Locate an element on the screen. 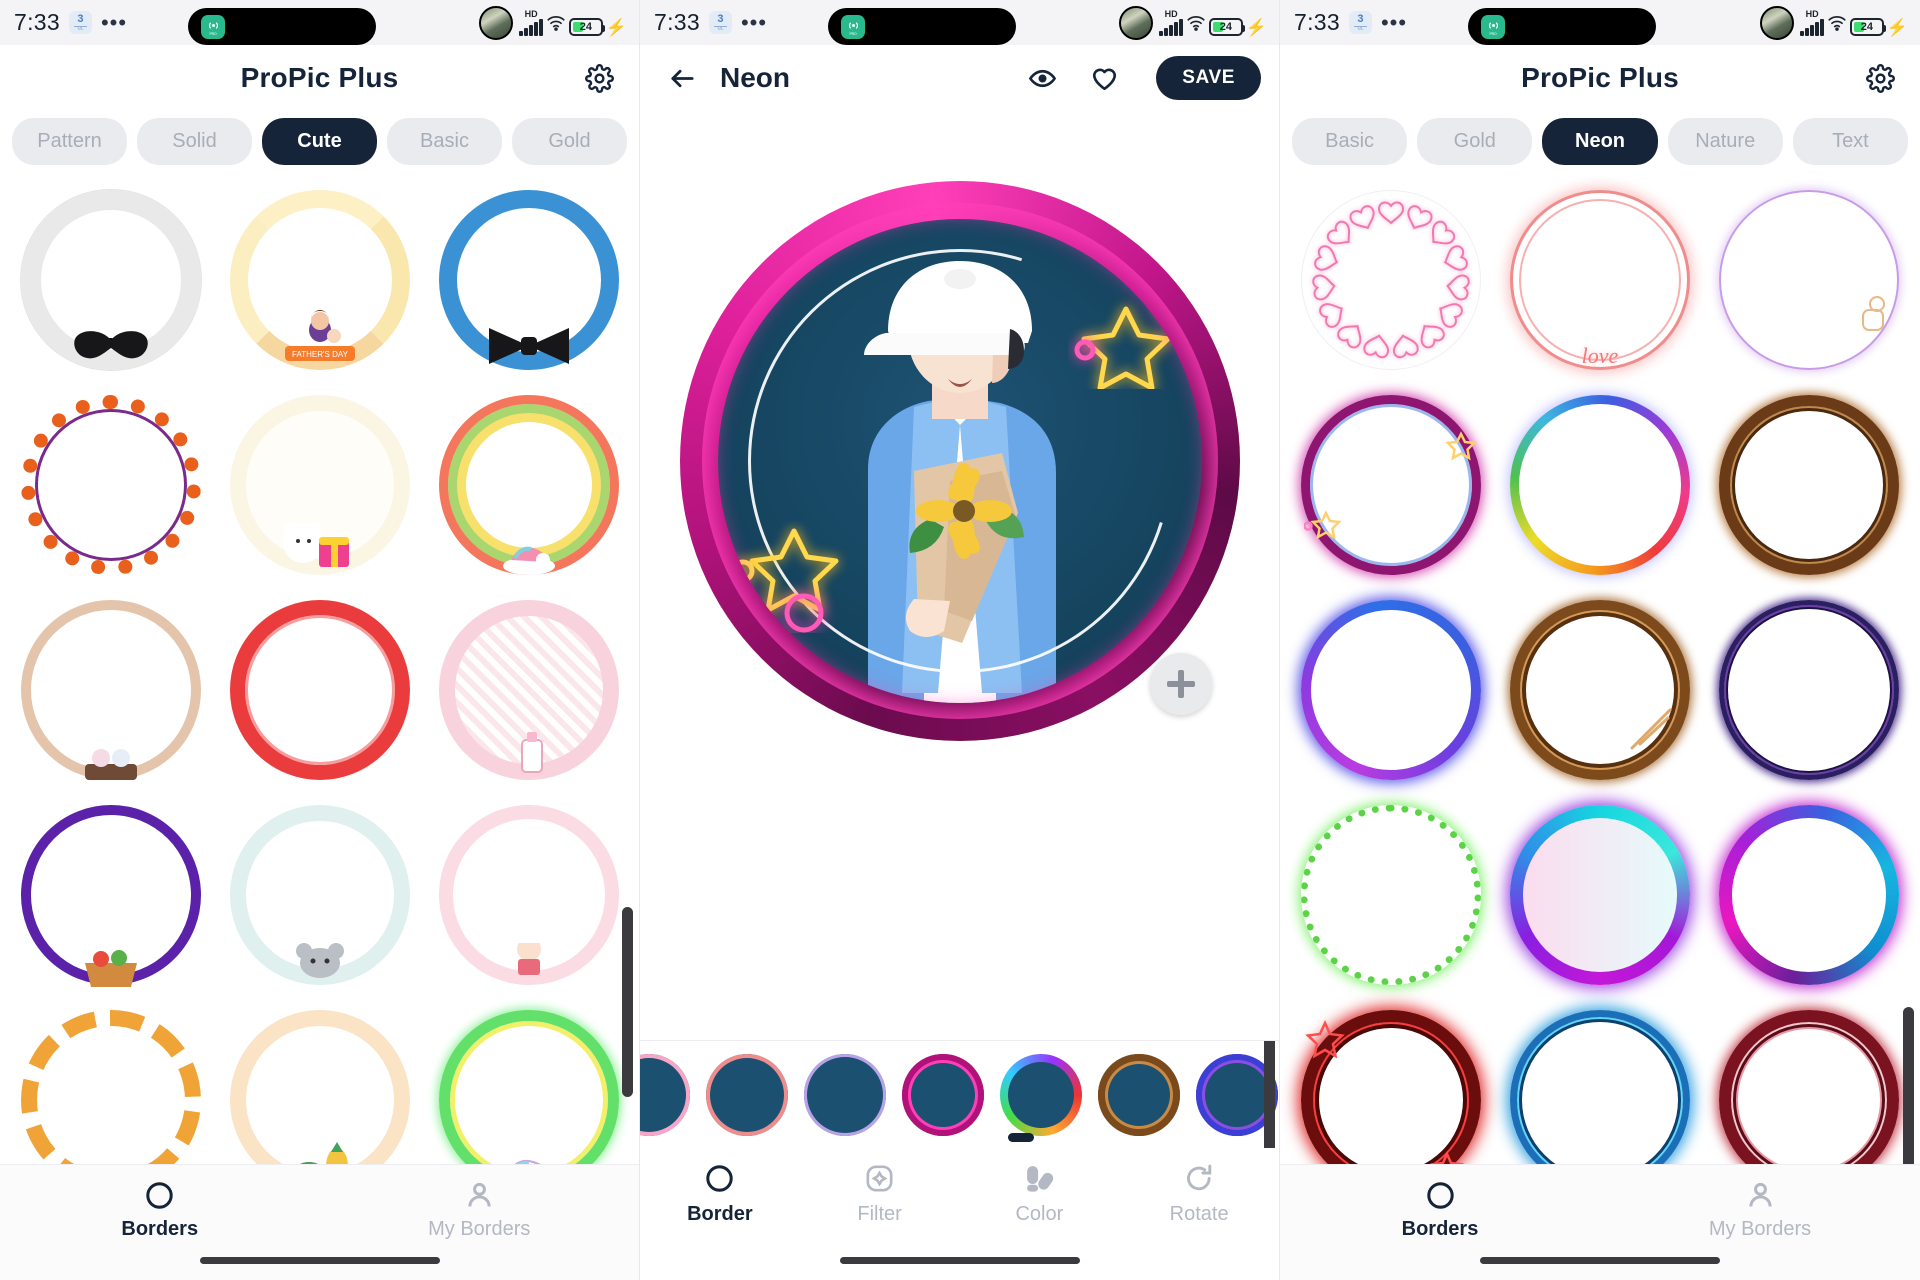 This screenshot has width=1920, height=1280. preview-button is located at coordinates (1042, 78).